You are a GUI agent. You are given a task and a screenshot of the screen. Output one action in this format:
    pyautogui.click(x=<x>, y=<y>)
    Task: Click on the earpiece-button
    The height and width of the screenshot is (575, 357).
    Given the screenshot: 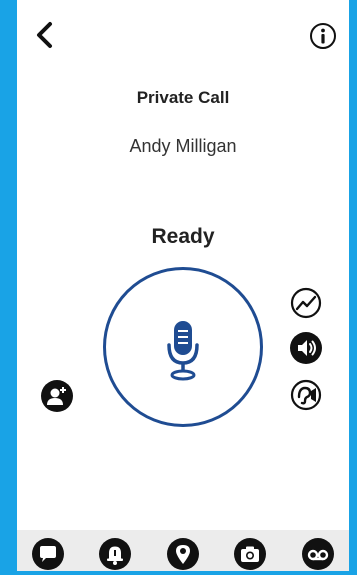 What is the action you would take?
    pyautogui.click(x=306, y=395)
    